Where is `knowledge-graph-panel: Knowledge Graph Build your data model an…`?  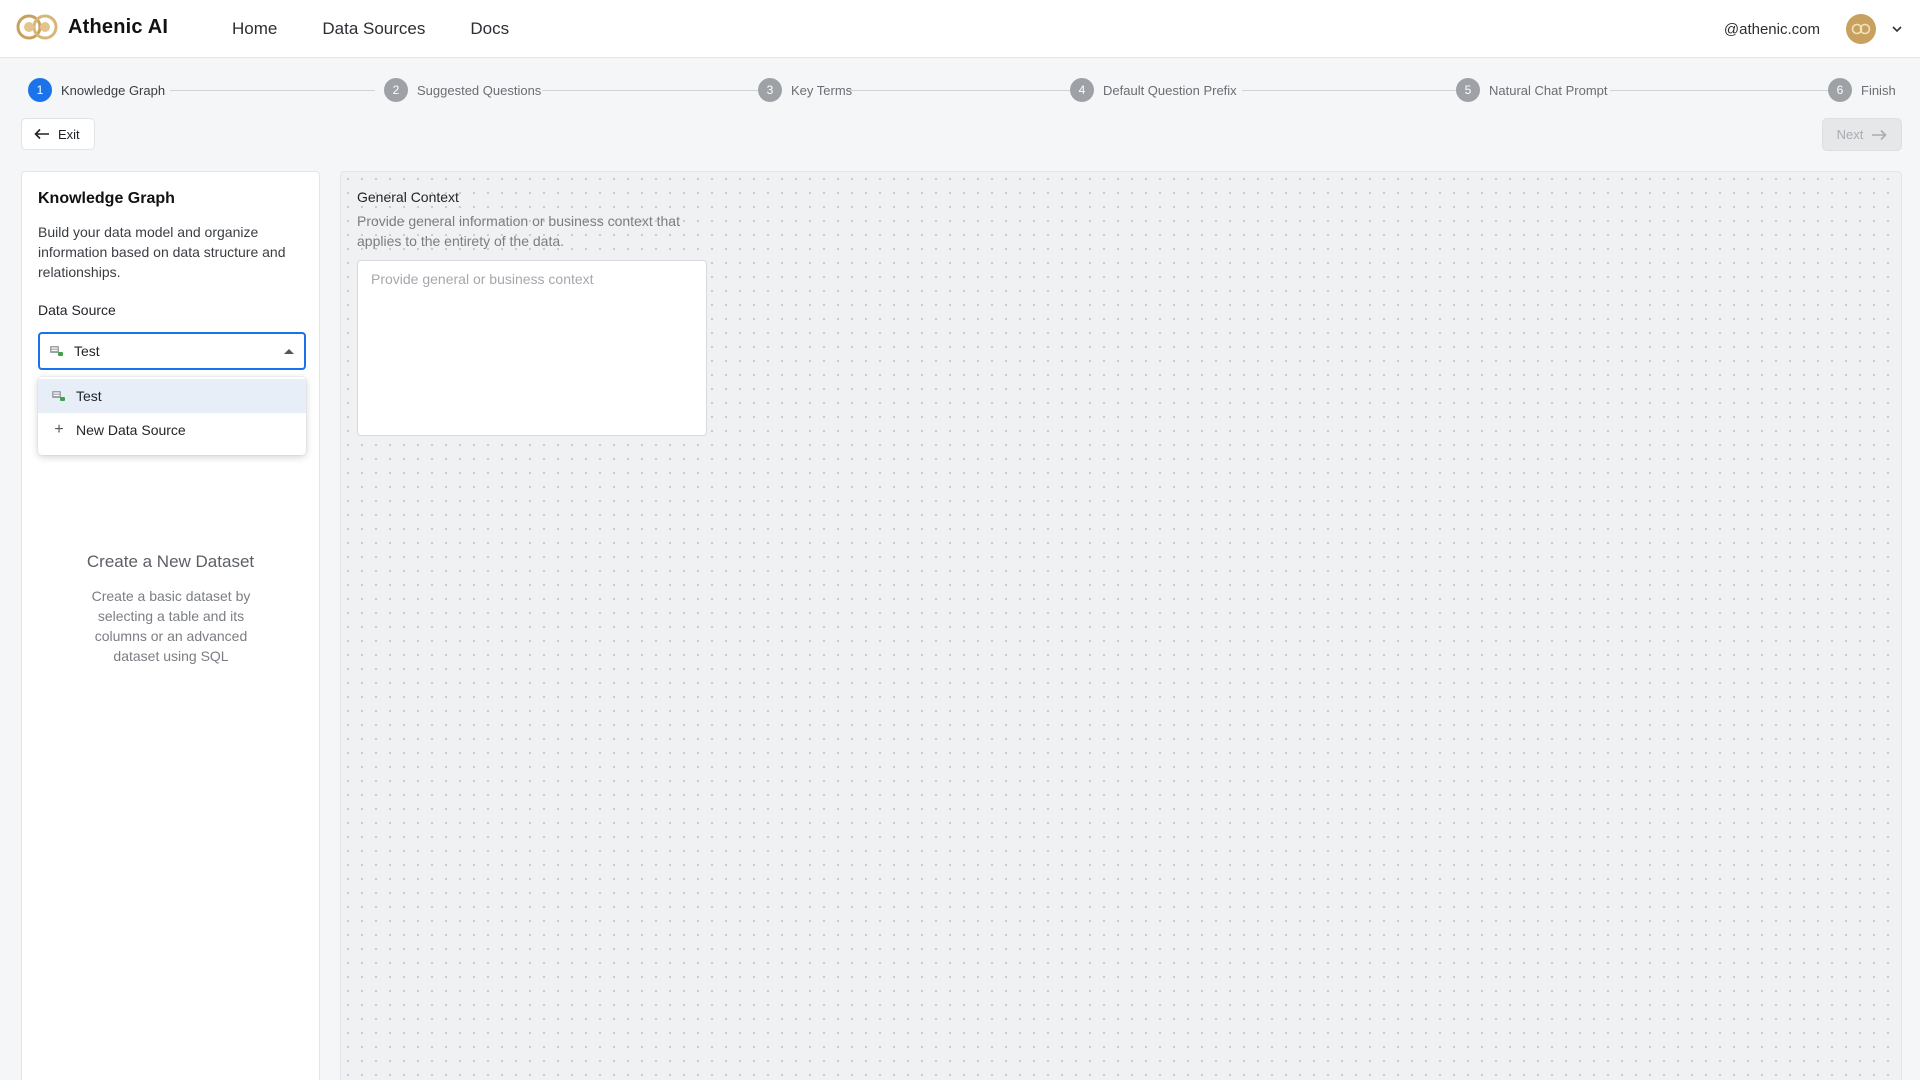
knowledge-graph-panel: Knowledge Graph Build your data model an… is located at coordinates (170, 625).